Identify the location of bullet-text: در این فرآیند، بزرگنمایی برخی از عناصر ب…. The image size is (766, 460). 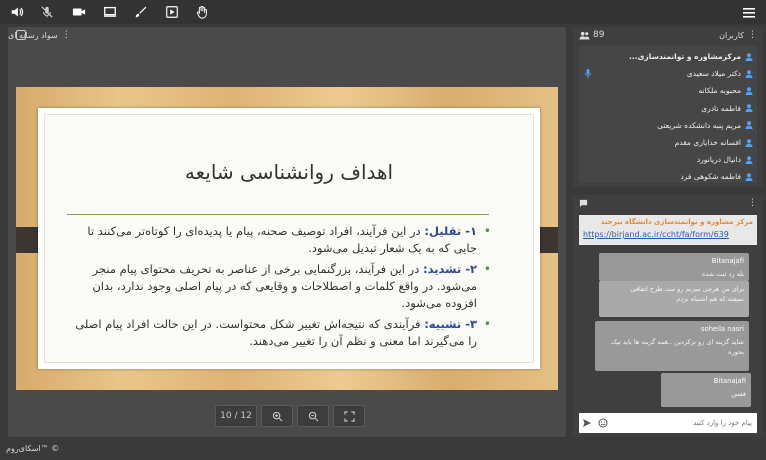
(284, 286).